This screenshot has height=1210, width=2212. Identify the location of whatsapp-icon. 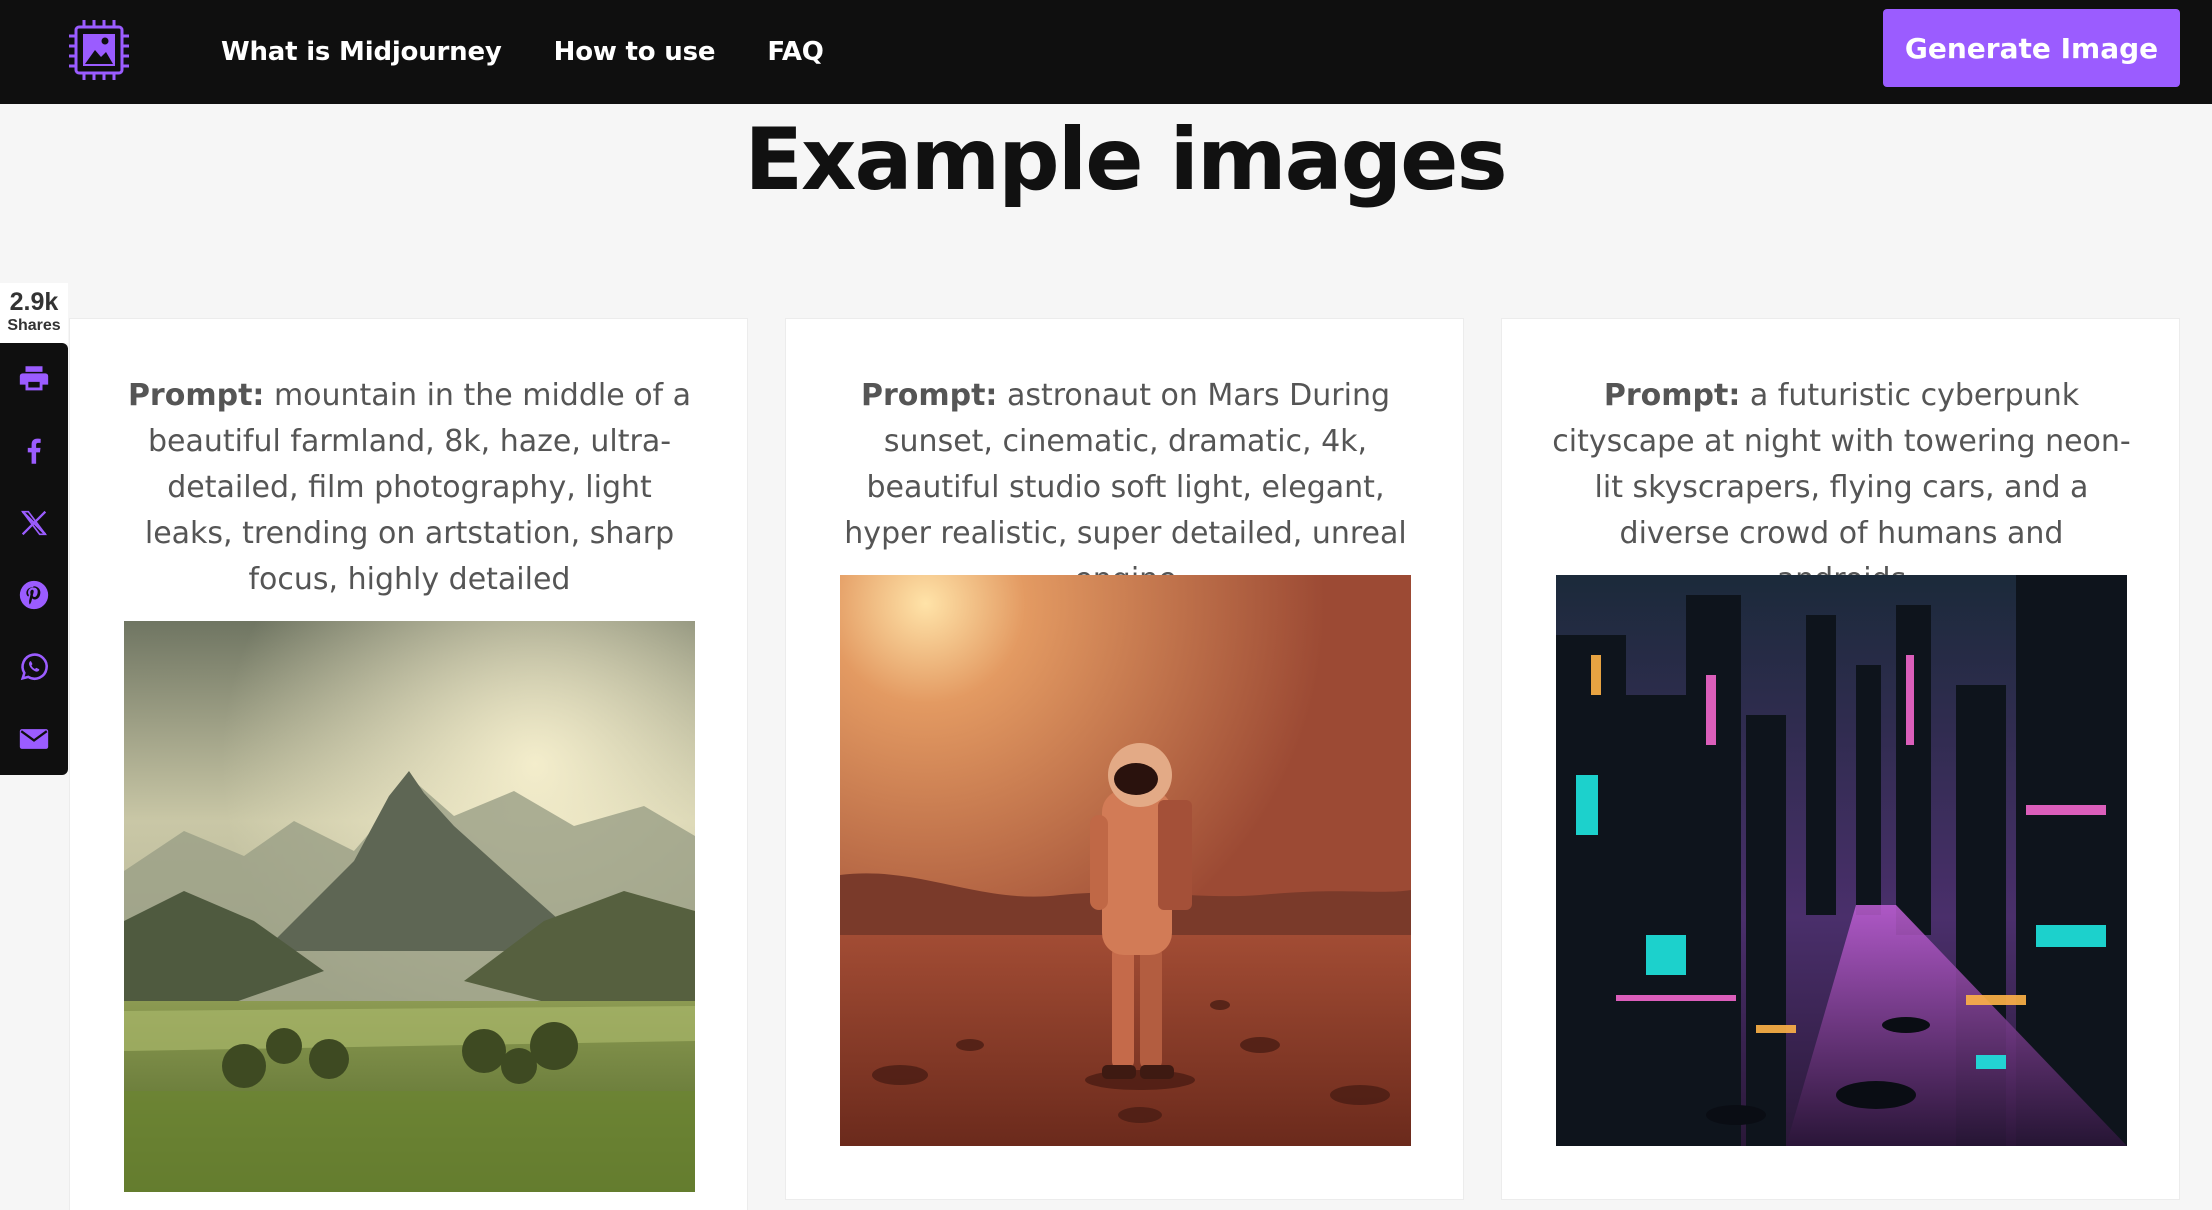
(34, 667).